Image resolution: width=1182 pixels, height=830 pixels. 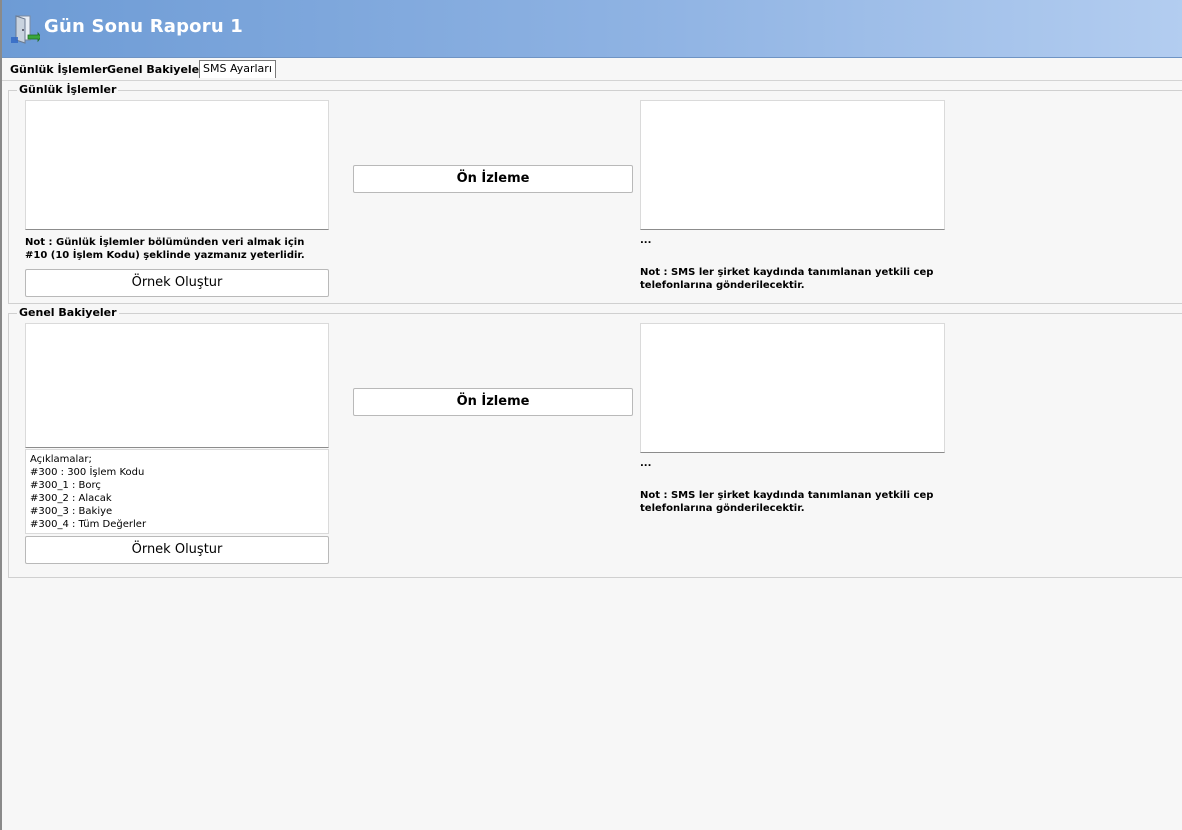 What do you see at coordinates (177, 385) in the screenshot?
I see `balances-template-textarea` at bounding box center [177, 385].